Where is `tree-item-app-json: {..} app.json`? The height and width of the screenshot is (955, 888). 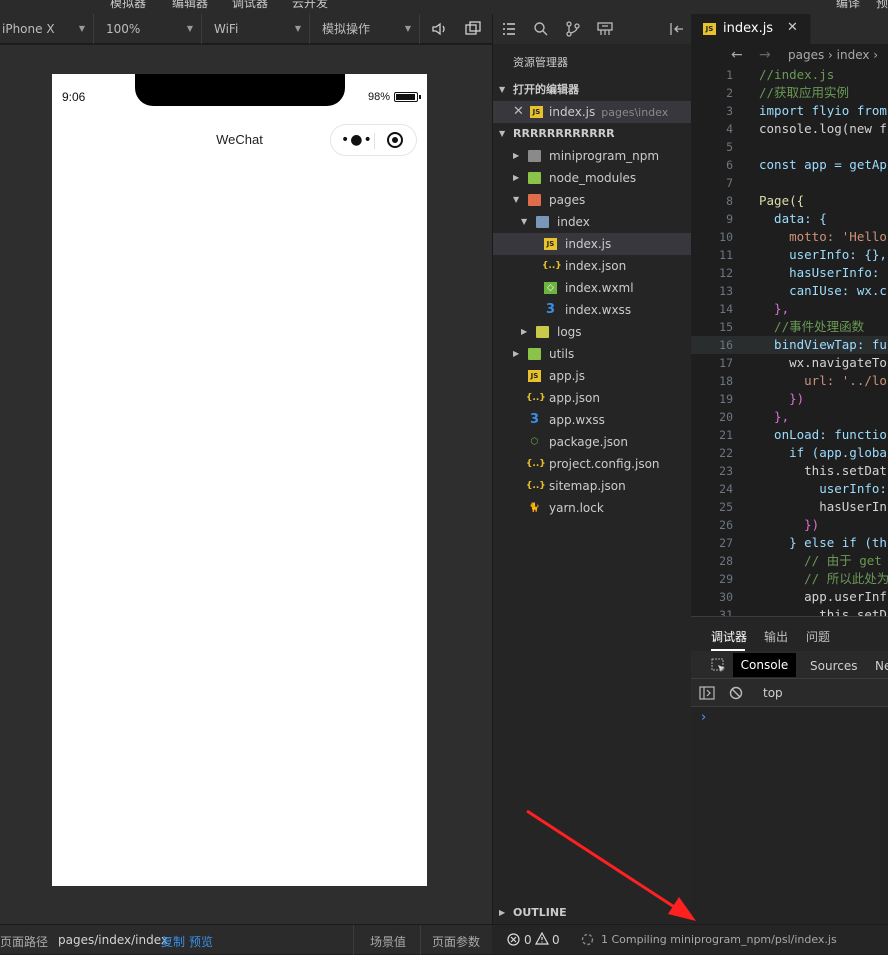 tree-item-app-json: {..} app.json is located at coordinates (592, 398).